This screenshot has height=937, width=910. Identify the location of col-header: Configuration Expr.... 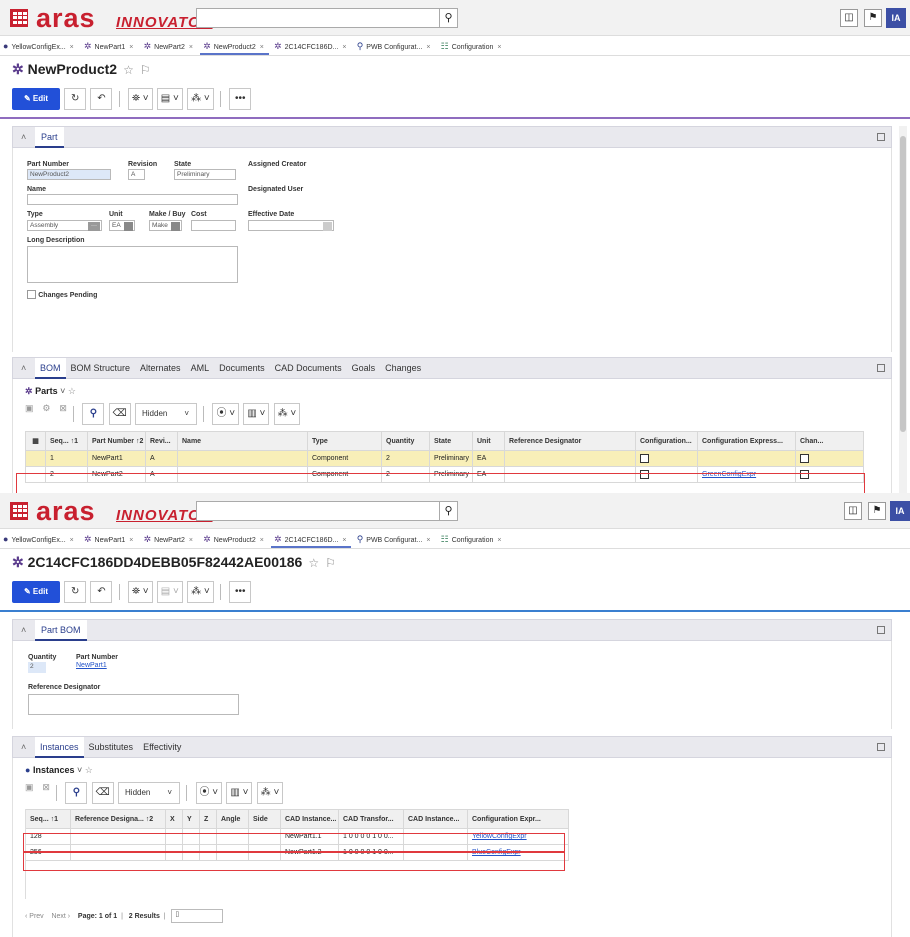
(518, 819).